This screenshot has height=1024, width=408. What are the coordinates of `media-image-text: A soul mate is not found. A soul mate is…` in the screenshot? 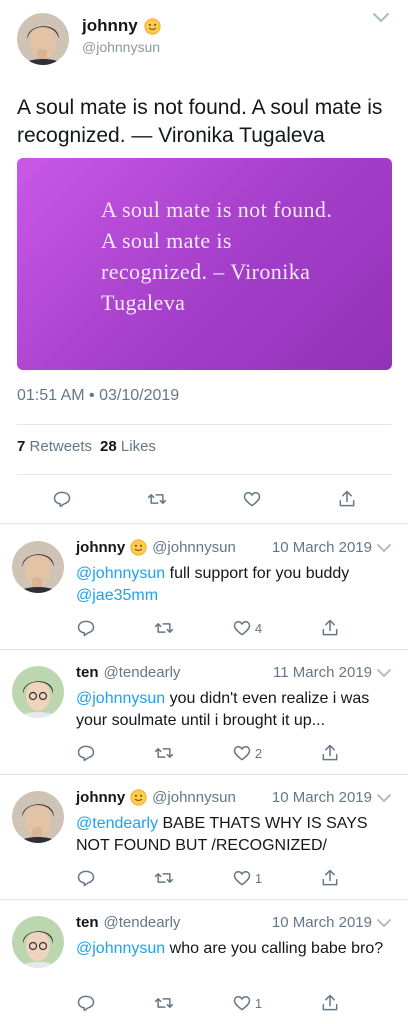 It's located at (217, 256).